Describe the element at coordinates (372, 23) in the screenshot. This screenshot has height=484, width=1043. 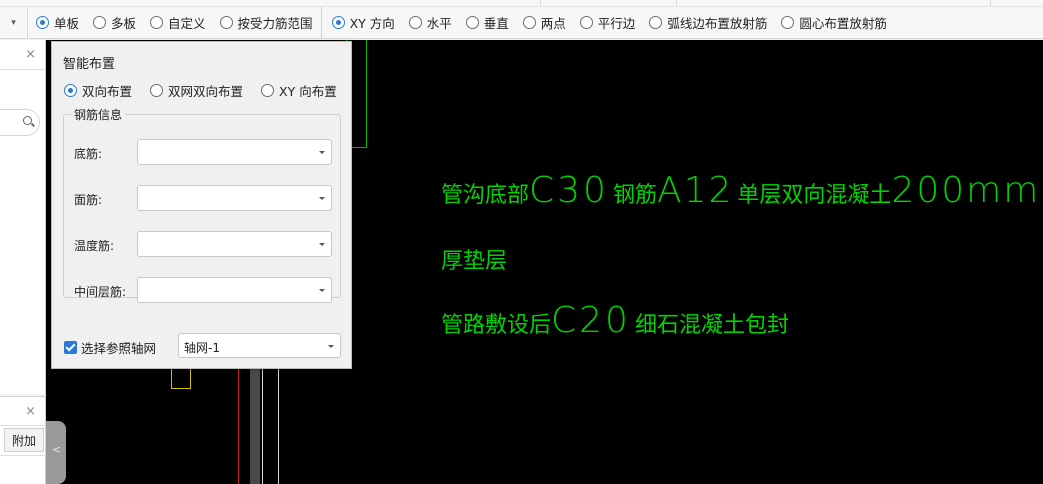
I see `radio-label: XY 方向` at that location.